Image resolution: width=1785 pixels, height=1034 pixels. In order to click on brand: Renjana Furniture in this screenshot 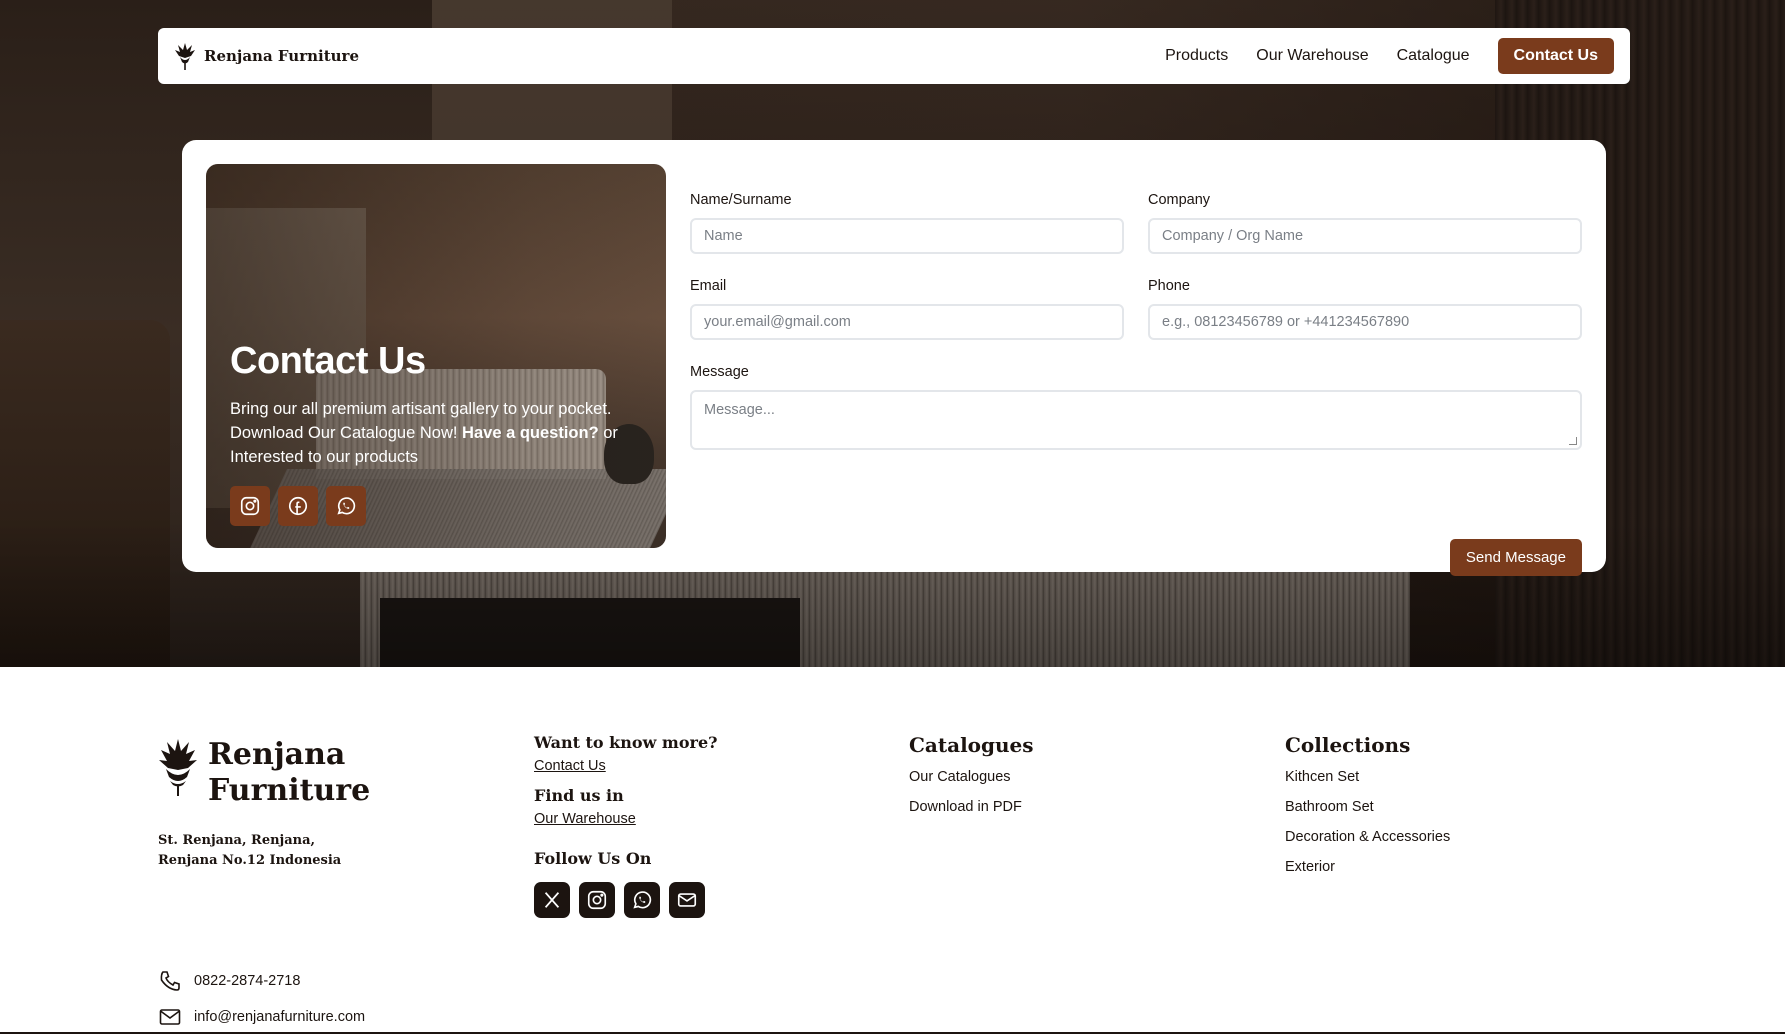, I will do `click(266, 56)`.